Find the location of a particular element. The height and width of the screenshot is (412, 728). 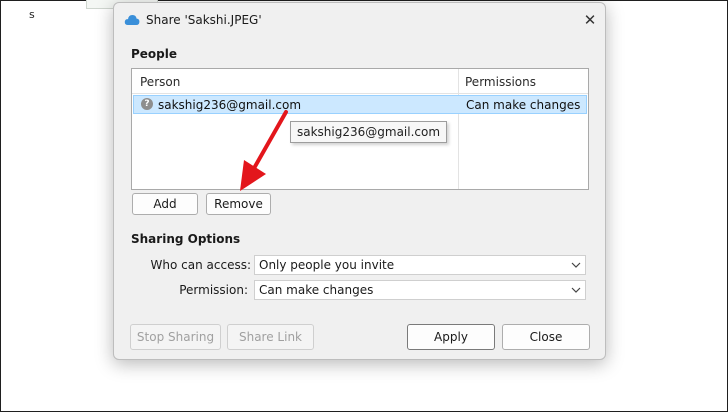

column-header-person: Person is located at coordinates (160, 82).